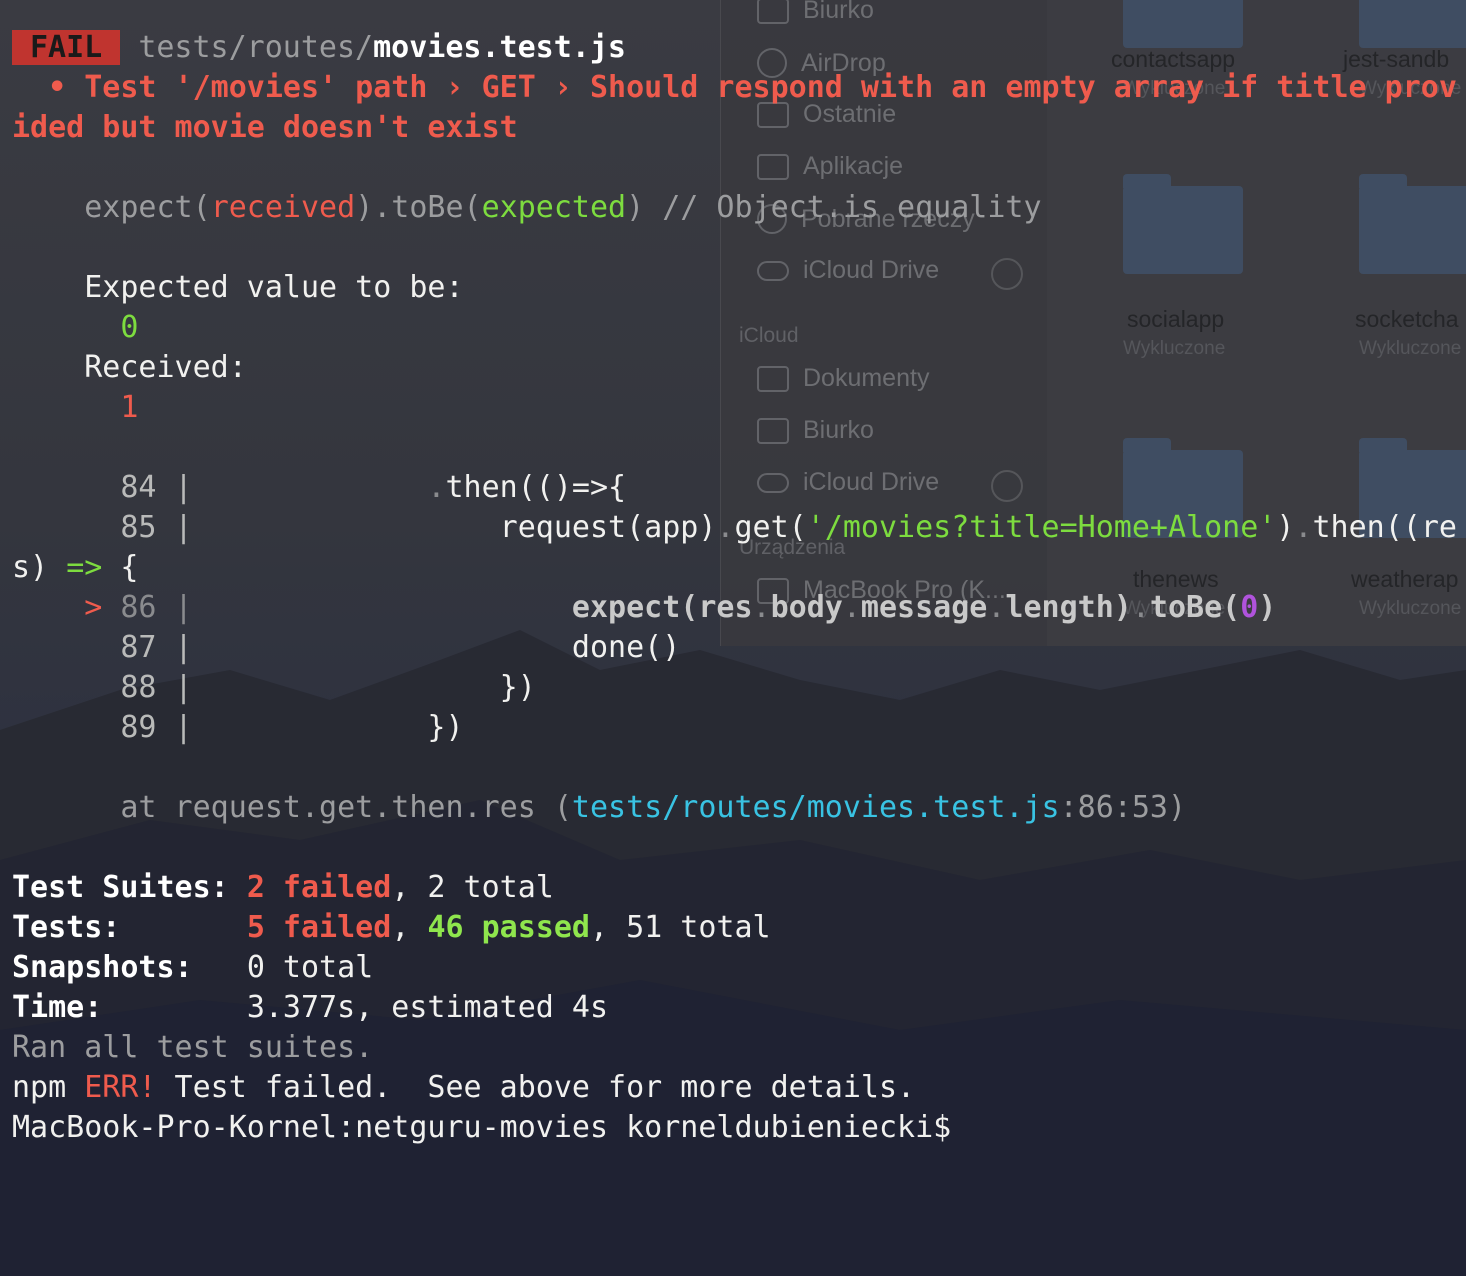  Describe the element at coordinates (733, 728) in the screenshot. I see `code-line-89: 89 | })` at that location.